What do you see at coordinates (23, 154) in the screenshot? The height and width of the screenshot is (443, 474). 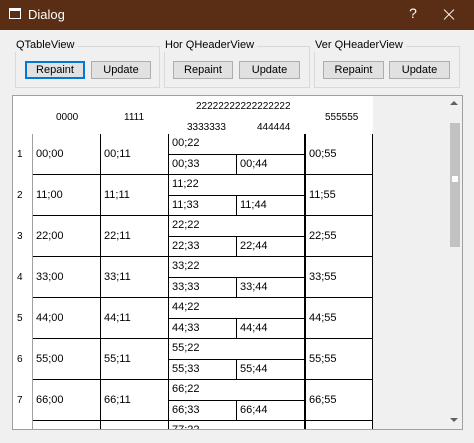 I see `row-header: 1` at bounding box center [23, 154].